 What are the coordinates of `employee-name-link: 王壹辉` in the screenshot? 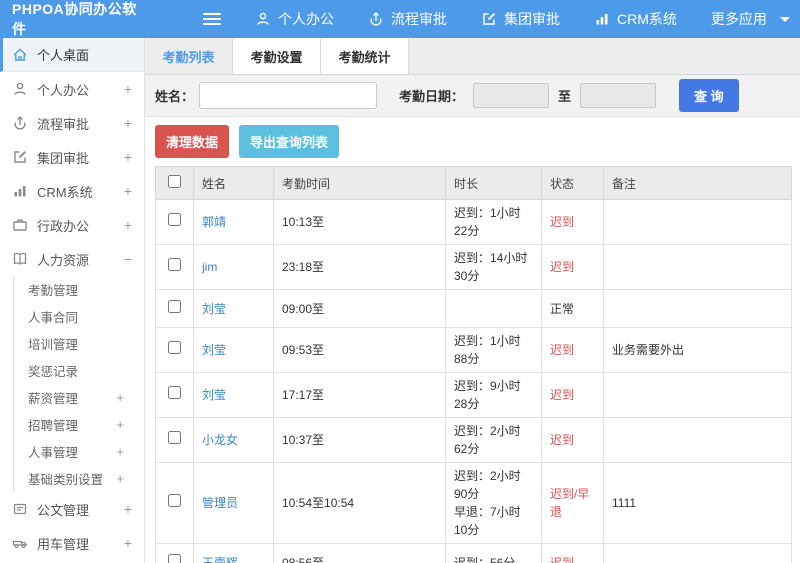 It's located at (220, 559).